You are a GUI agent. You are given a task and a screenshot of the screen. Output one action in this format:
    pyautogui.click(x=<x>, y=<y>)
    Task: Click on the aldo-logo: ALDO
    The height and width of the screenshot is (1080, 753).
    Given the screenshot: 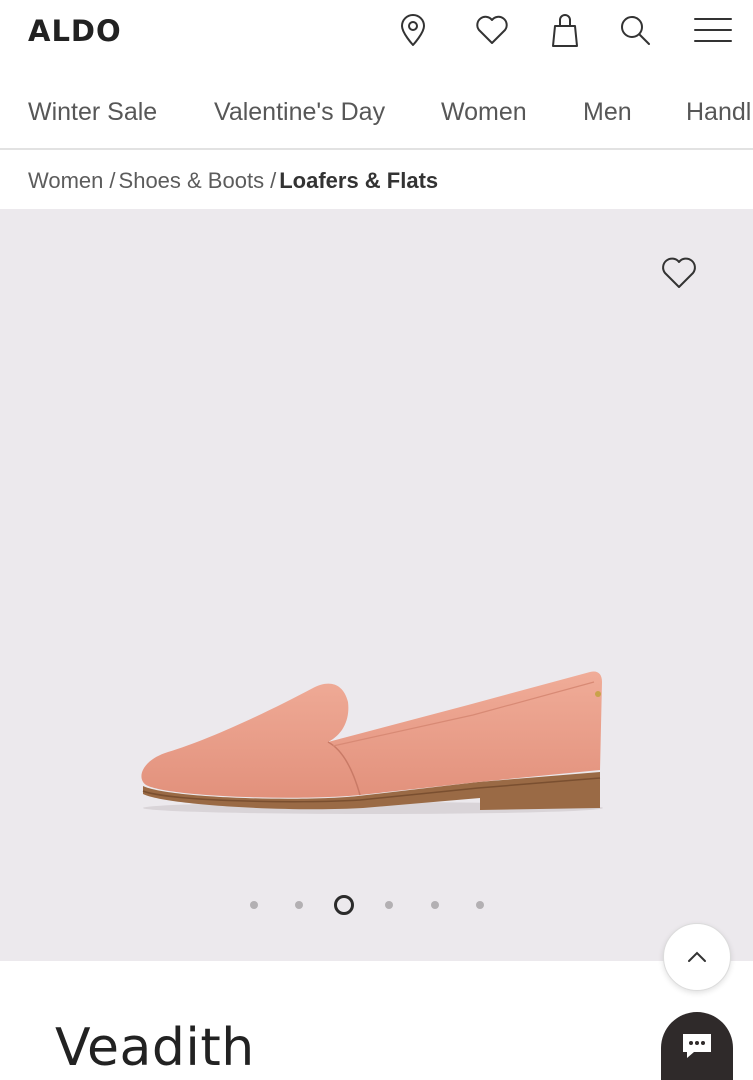 What is the action you would take?
    pyautogui.click(x=75, y=31)
    